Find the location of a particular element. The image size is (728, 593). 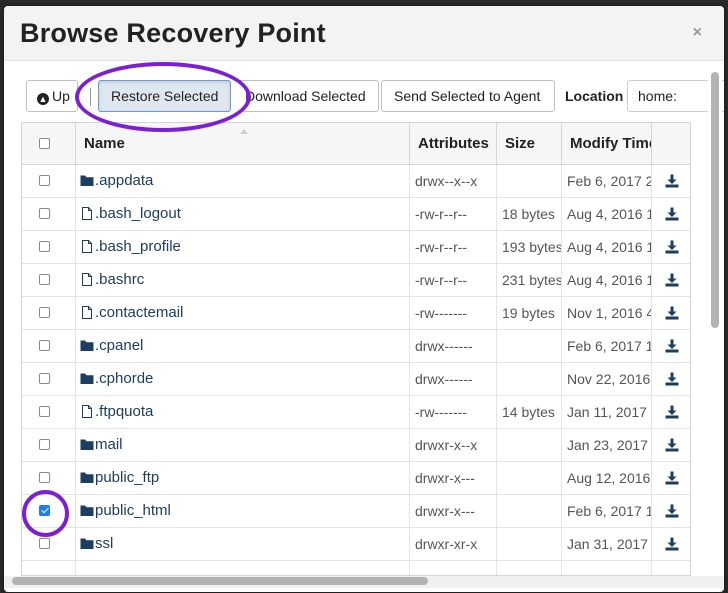

table-row: .cpanel drwx------ Feb 6, 2017 1 is located at coordinates (356, 346).